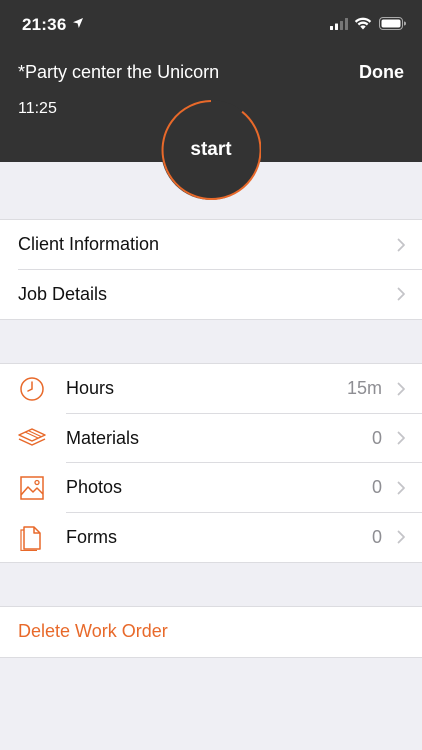 This screenshot has height=750, width=422. Describe the element at coordinates (44, 24) in the screenshot. I see `status-time: 21:36` at that location.